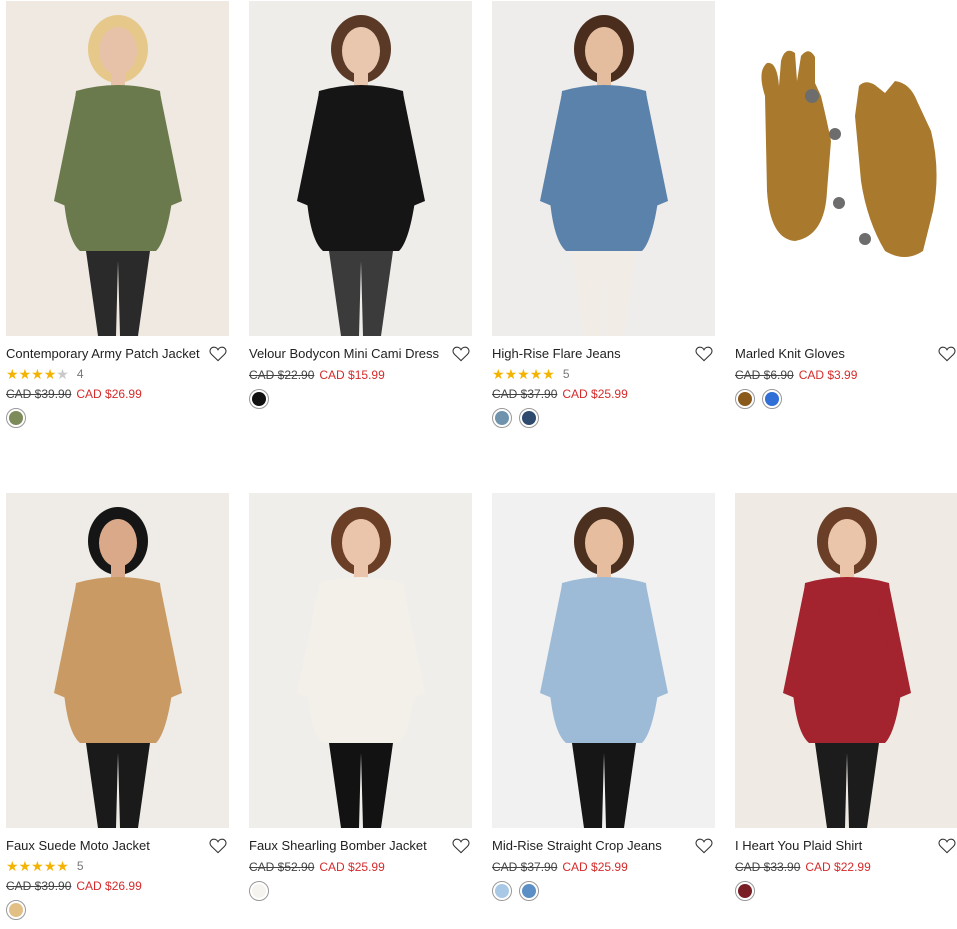 This screenshot has width=957, height=929. I want to click on product-name-row: Velour Bodycon Mini Cami Dress, so click(360, 354).